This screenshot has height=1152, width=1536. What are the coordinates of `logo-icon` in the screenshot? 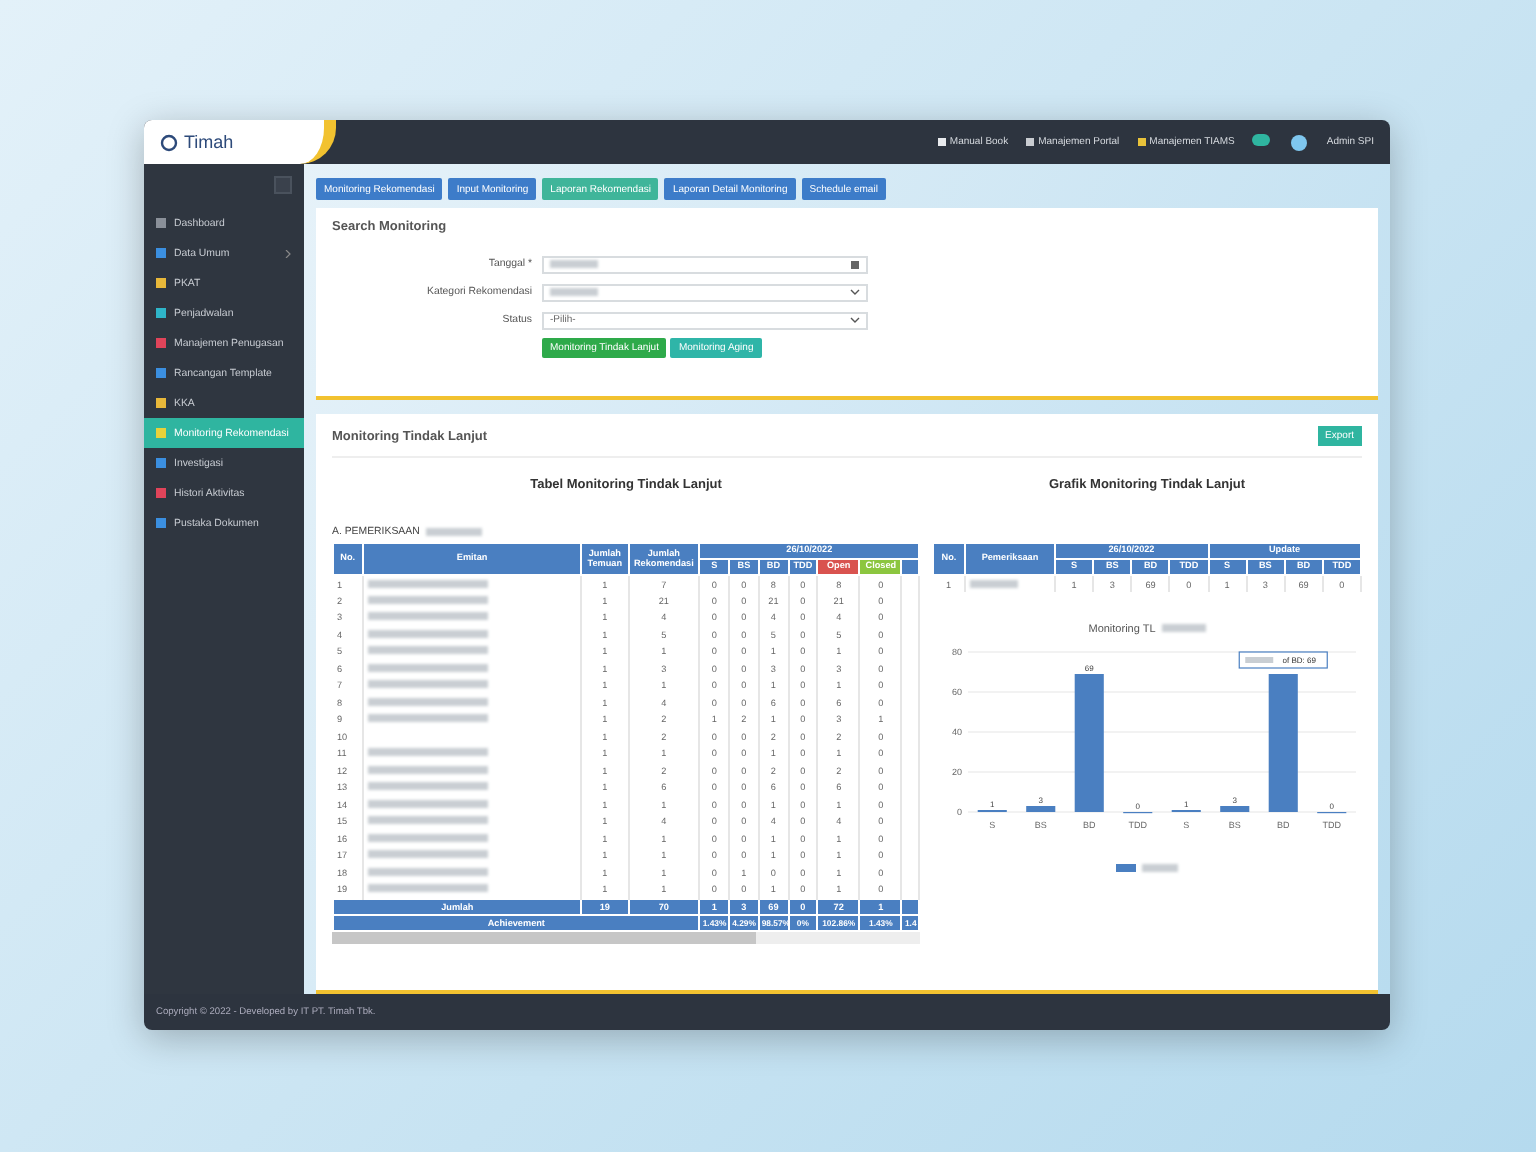 It's located at (169, 142).